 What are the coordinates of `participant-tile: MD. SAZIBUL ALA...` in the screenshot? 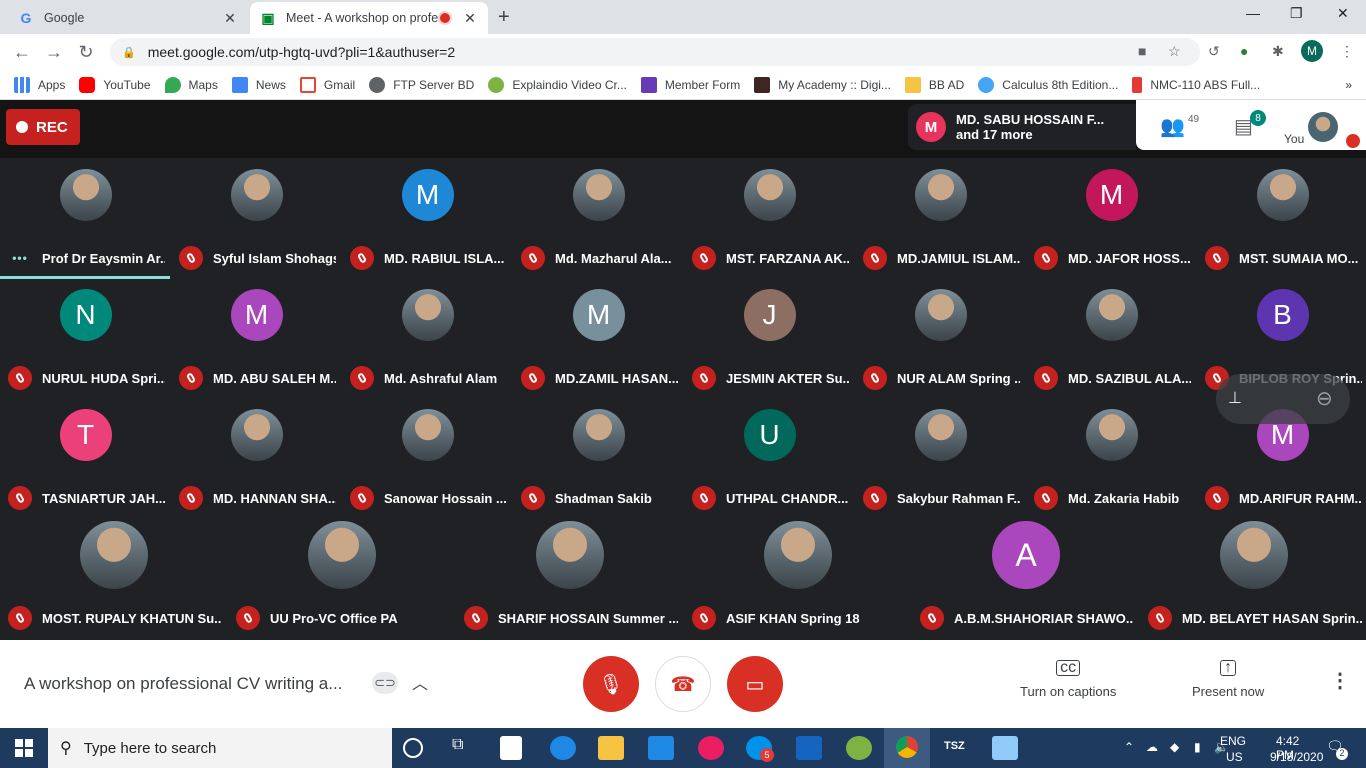 It's located at (1111, 338).